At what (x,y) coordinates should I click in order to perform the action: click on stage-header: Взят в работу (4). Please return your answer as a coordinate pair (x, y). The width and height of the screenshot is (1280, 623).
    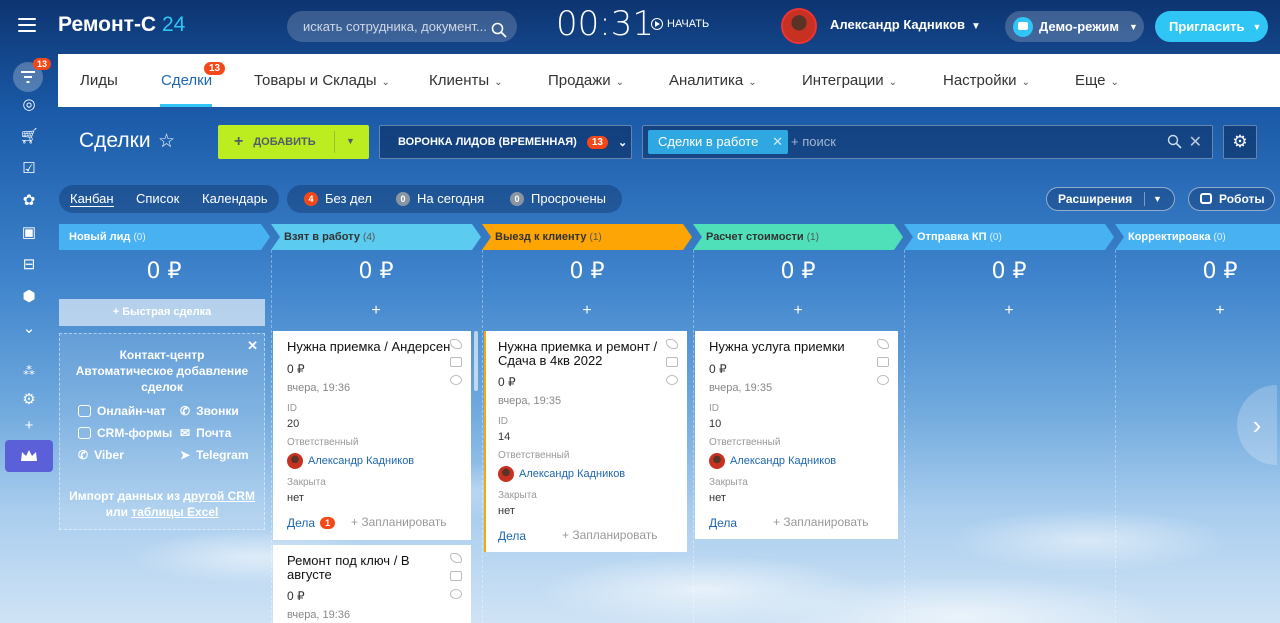
    Looking at the image, I should click on (324, 237).